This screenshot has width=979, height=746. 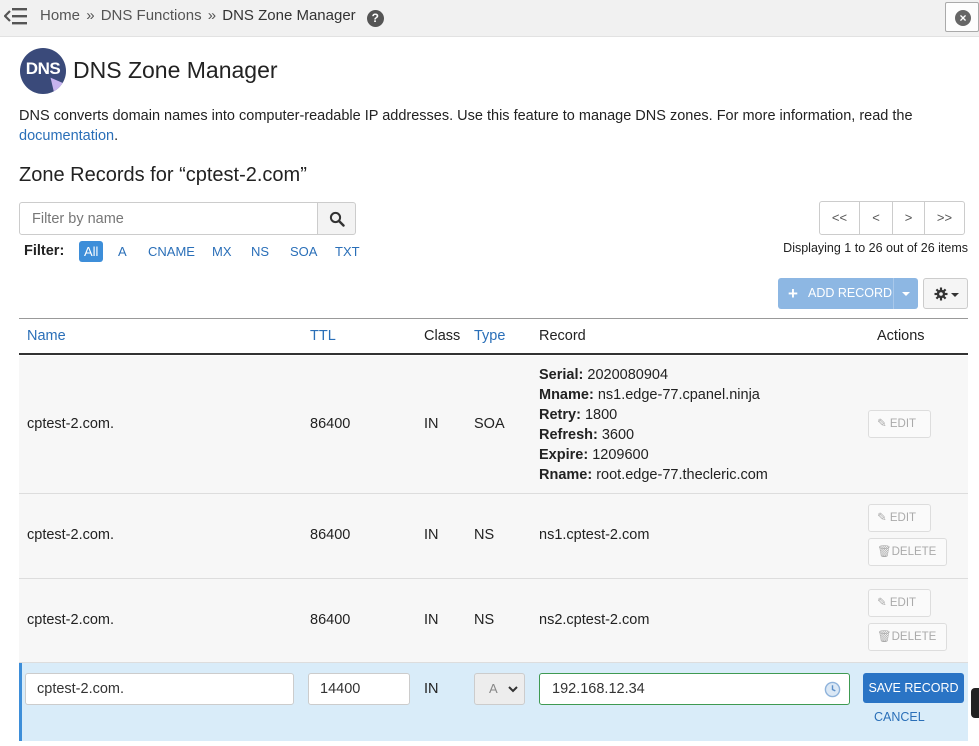 I want to click on search-button, so click(x=336, y=218).